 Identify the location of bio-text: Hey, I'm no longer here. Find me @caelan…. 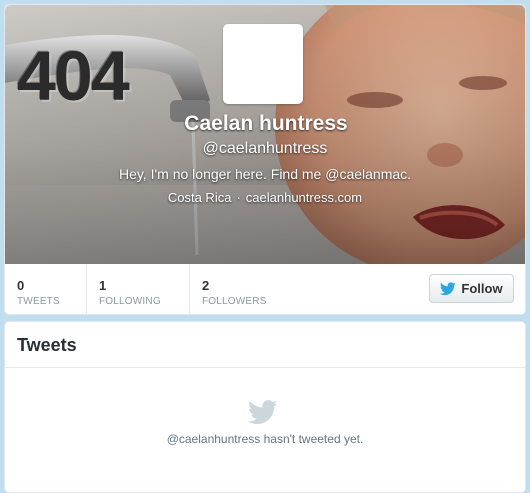
(265, 174).